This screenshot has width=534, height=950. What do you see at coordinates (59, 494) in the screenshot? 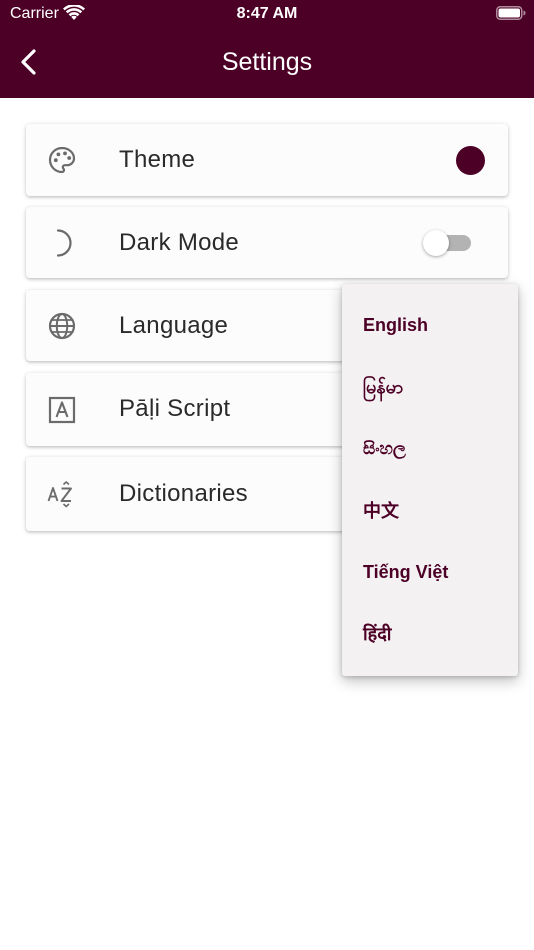
I see `sort-az-icon` at bounding box center [59, 494].